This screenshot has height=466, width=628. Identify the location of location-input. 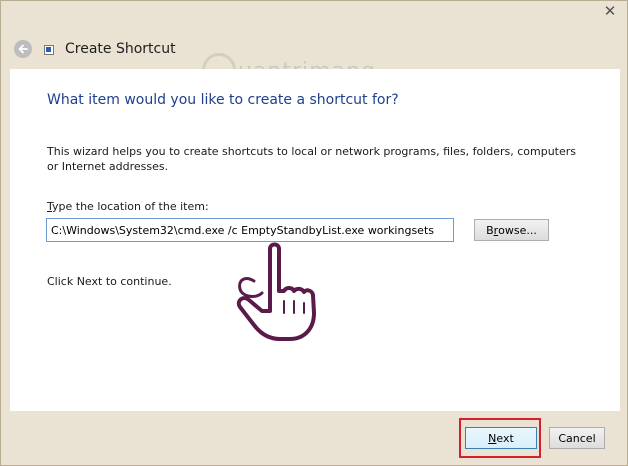
(250, 230).